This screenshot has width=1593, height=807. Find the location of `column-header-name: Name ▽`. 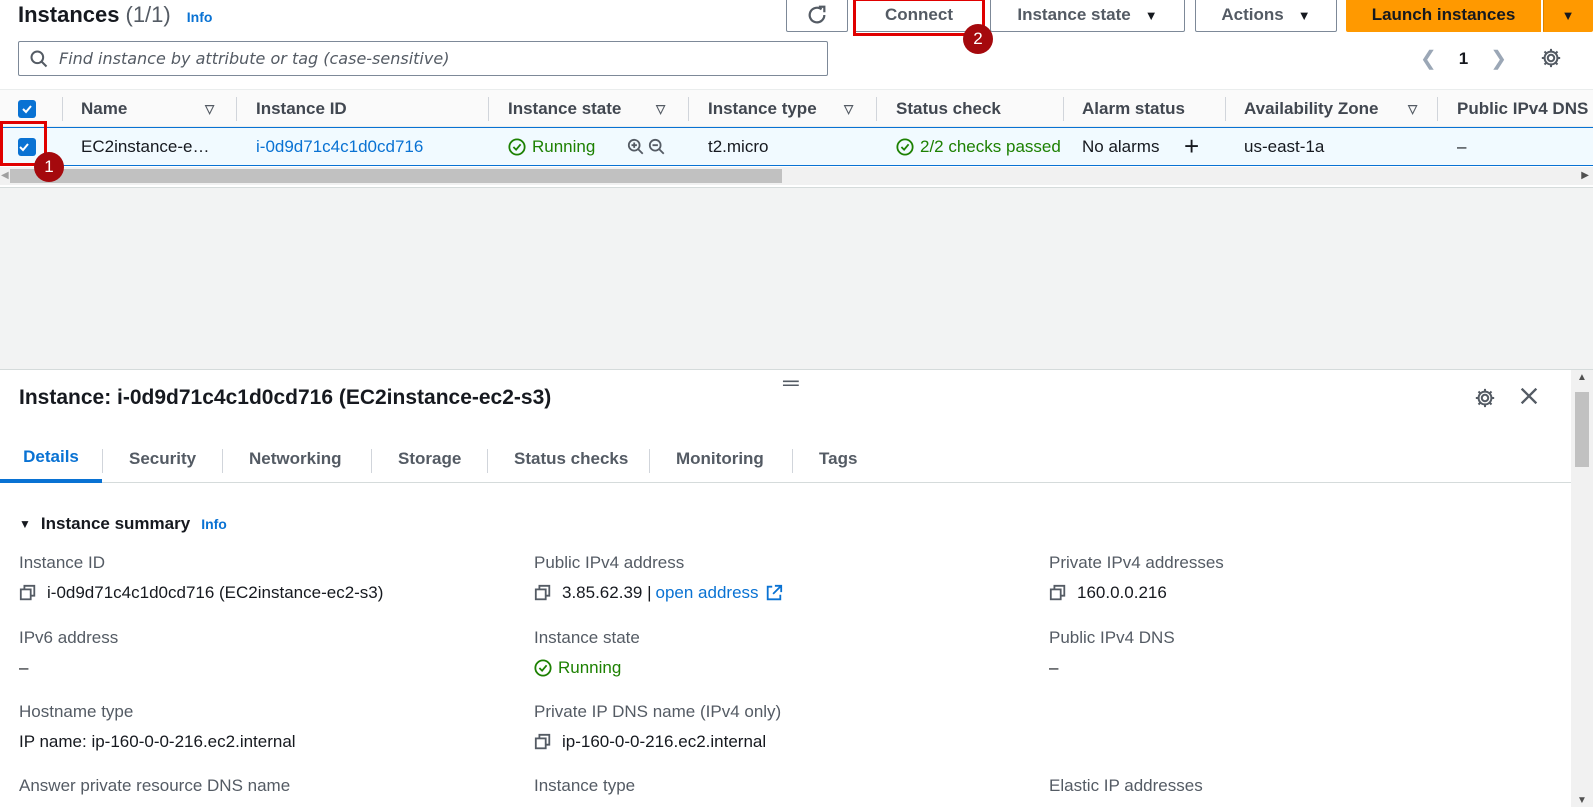

column-header-name: Name ▽ is located at coordinates (156, 108).